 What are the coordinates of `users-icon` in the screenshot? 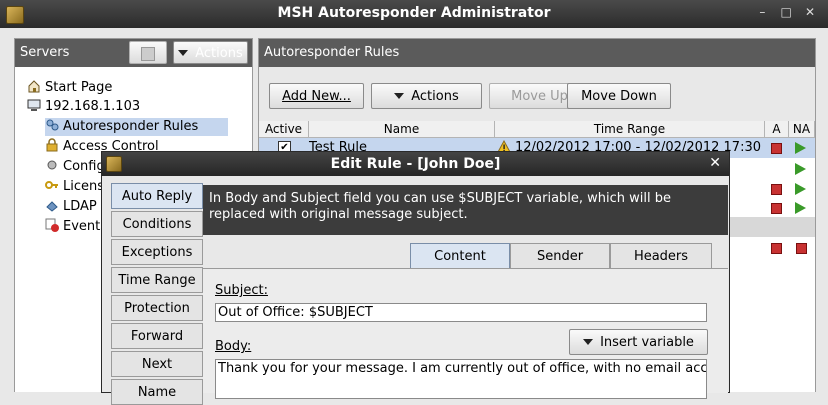 It's located at (52, 125).